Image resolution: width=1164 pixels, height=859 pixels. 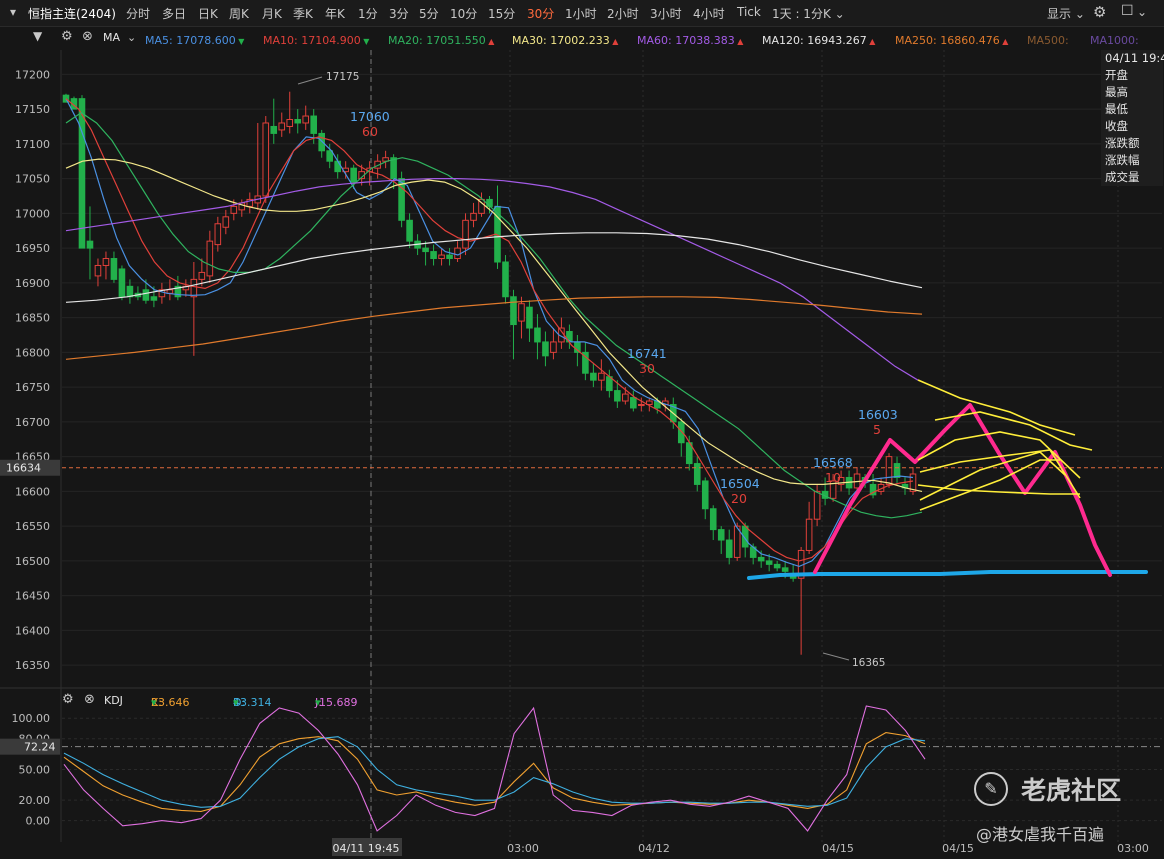 I want to click on y-tick-label: 17150, so click(x=32, y=109).